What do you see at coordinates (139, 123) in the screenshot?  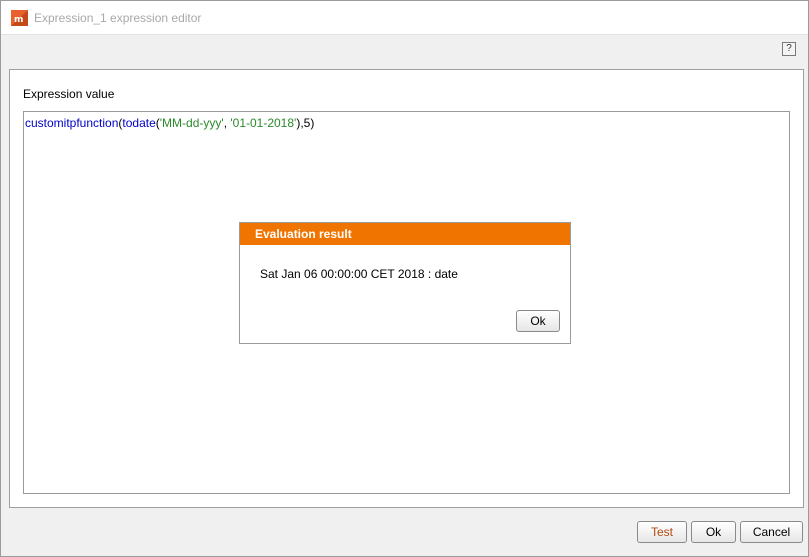 I see `code-token: todate` at bounding box center [139, 123].